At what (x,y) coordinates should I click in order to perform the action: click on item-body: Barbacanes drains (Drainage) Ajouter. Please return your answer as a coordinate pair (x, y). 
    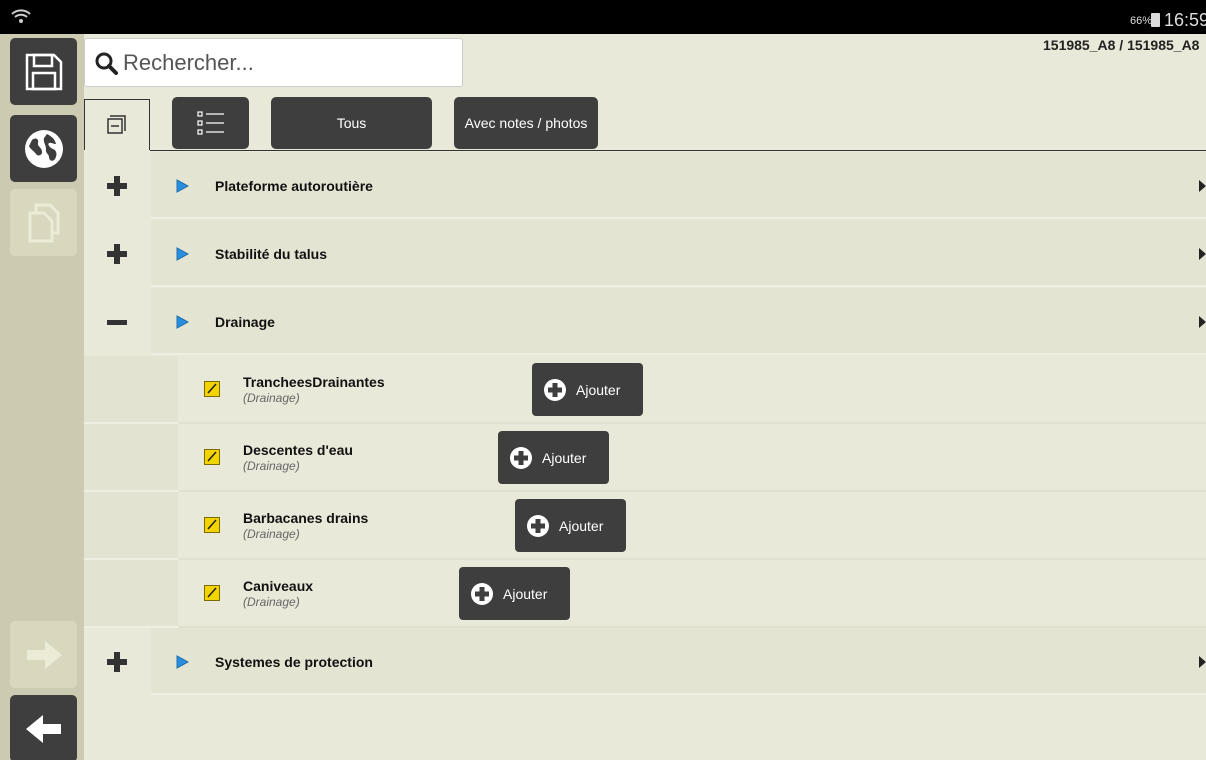
    Looking at the image, I should click on (692, 526).